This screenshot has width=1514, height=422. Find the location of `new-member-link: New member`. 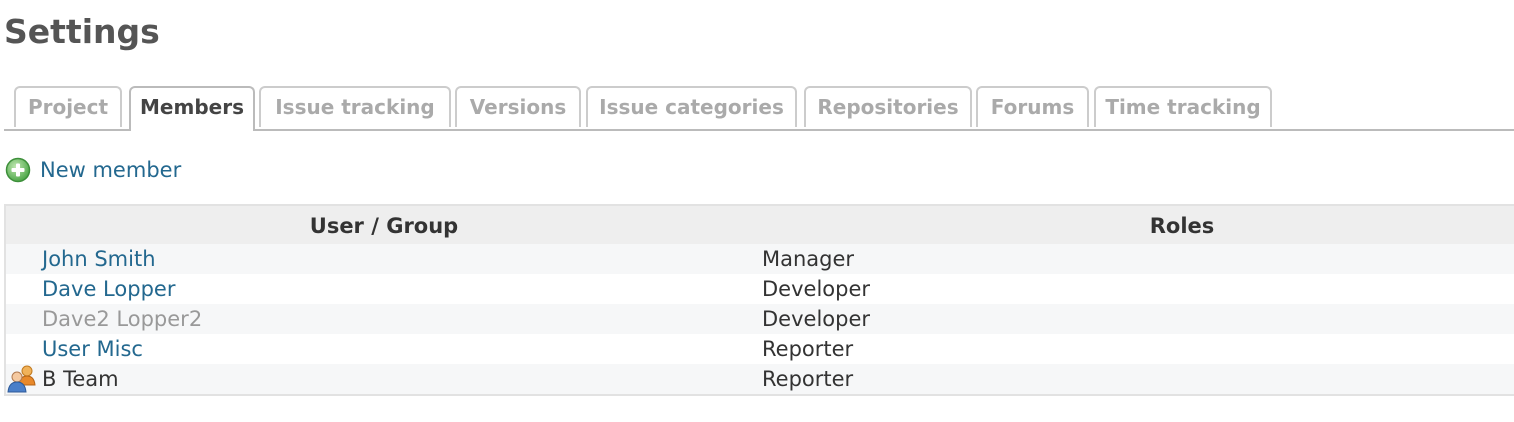

new-member-link: New member is located at coordinates (93, 170).